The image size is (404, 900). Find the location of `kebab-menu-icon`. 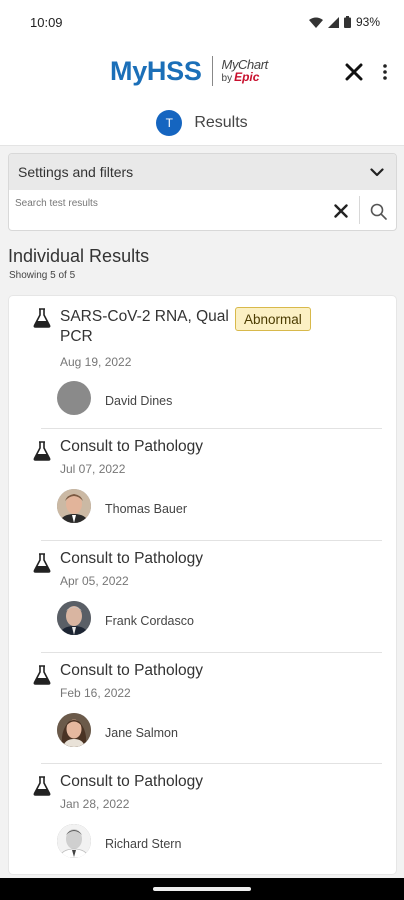

kebab-menu-icon is located at coordinates (385, 72).